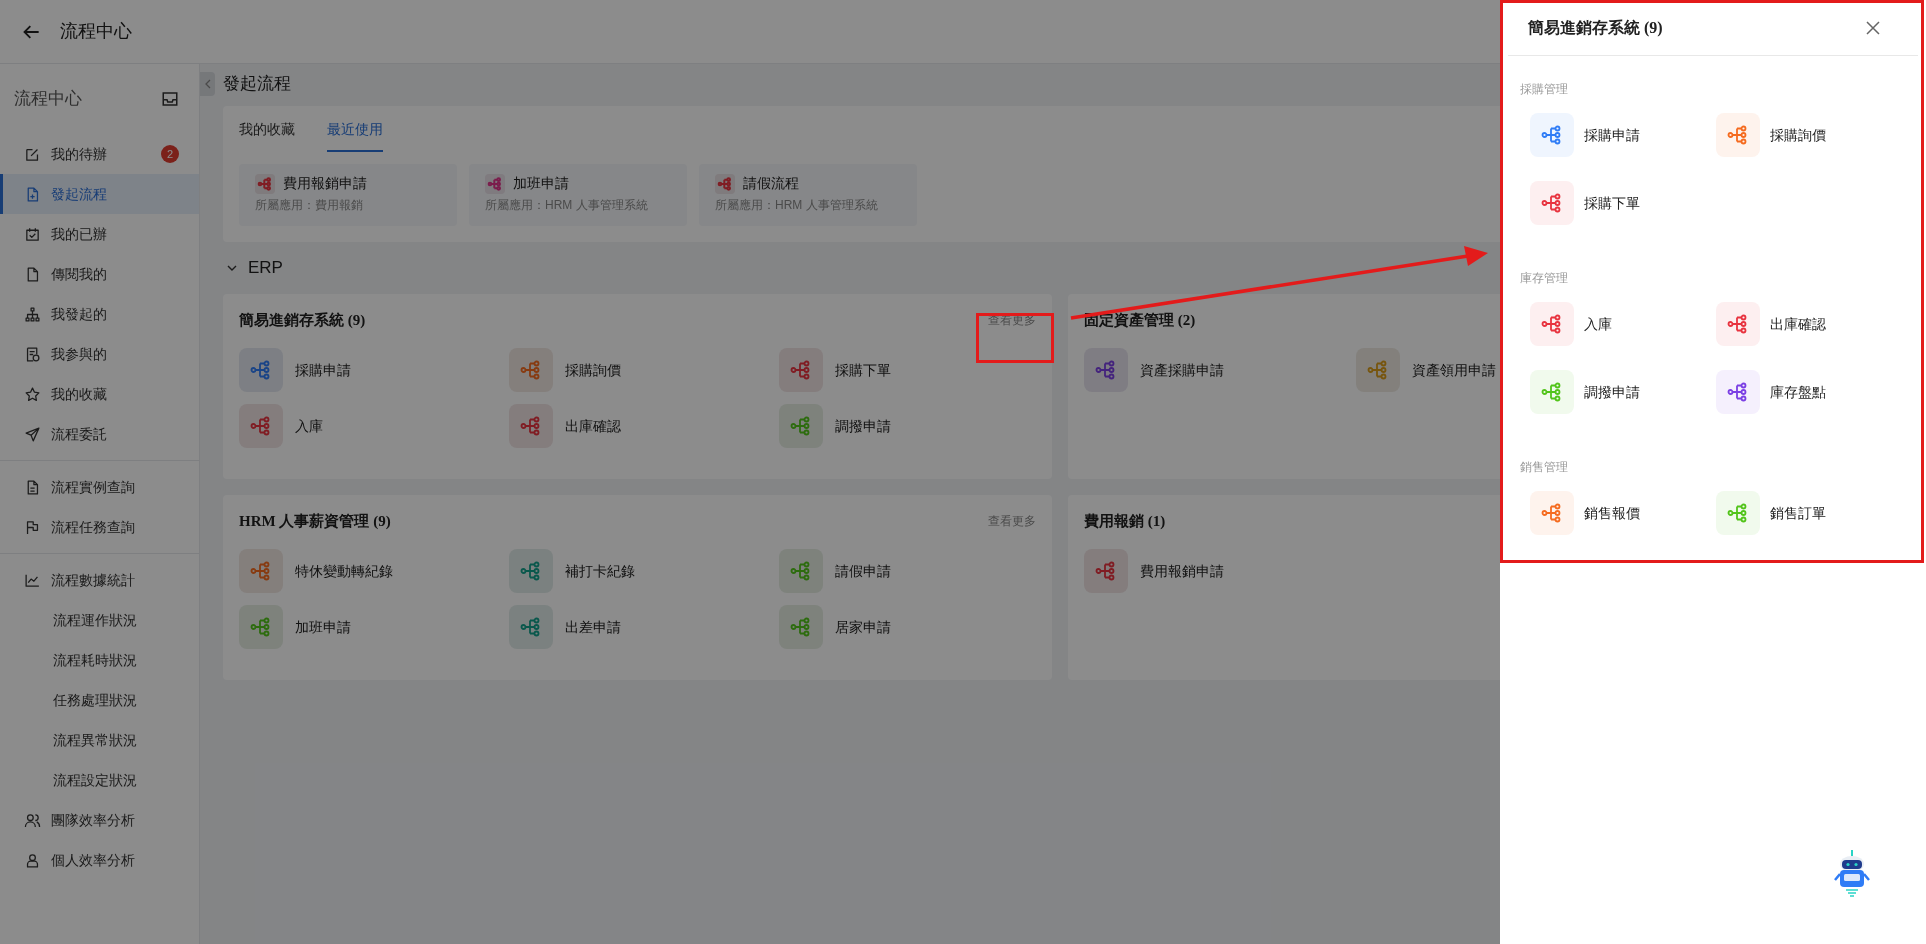  What do you see at coordinates (265, 268) in the screenshot?
I see `group-heading: ERP` at bounding box center [265, 268].